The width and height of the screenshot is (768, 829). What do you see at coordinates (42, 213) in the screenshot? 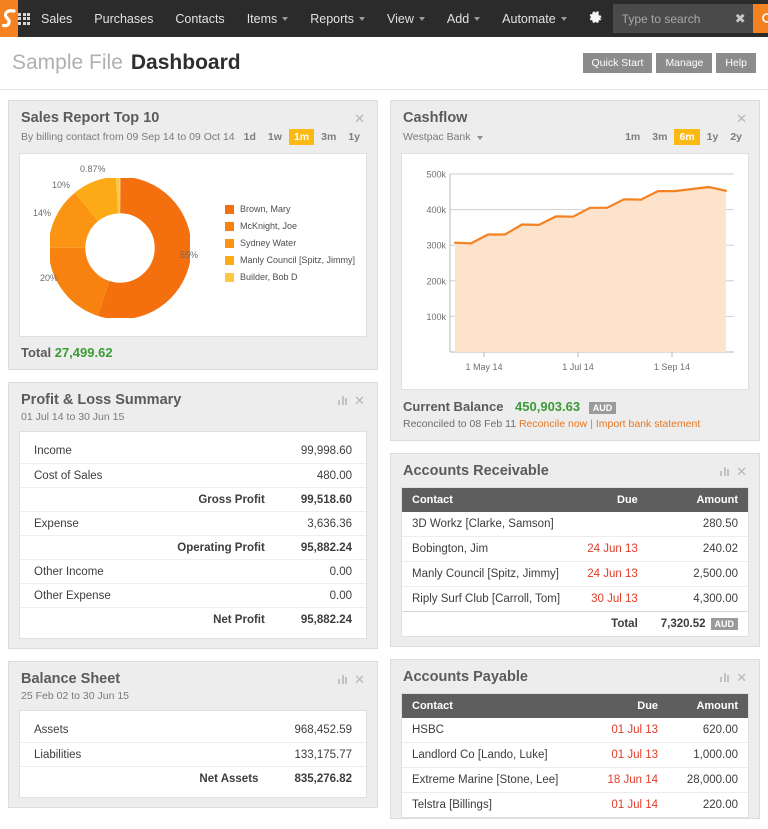
I see `donut-label-sydney-water: 14%` at bounding box center [42, 213].